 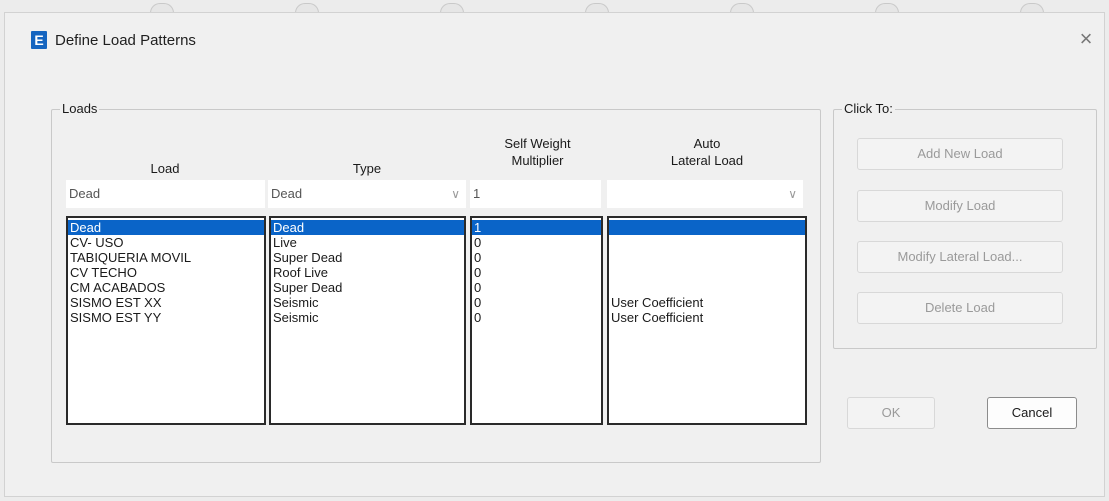 I want to click on background-tabs, so click(x=554, y=6).